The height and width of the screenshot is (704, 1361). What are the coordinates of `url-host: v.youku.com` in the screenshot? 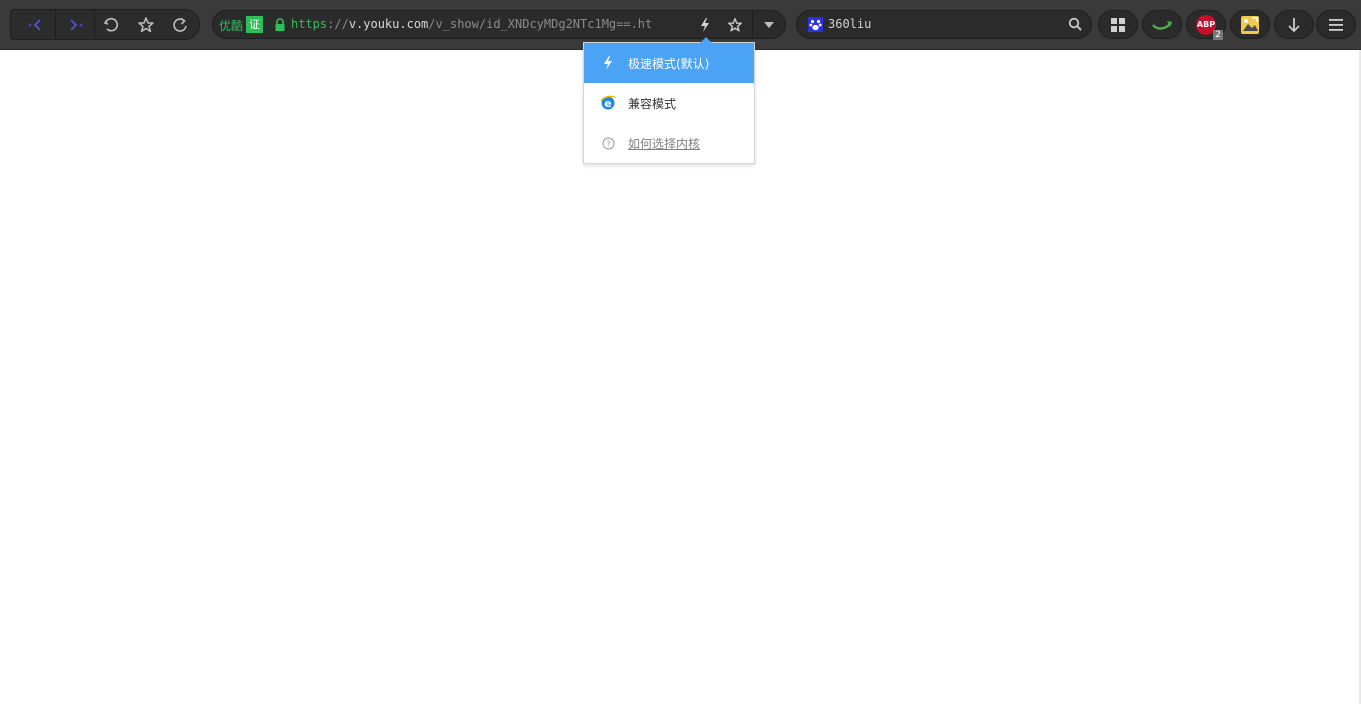 It's located at (388, 24).